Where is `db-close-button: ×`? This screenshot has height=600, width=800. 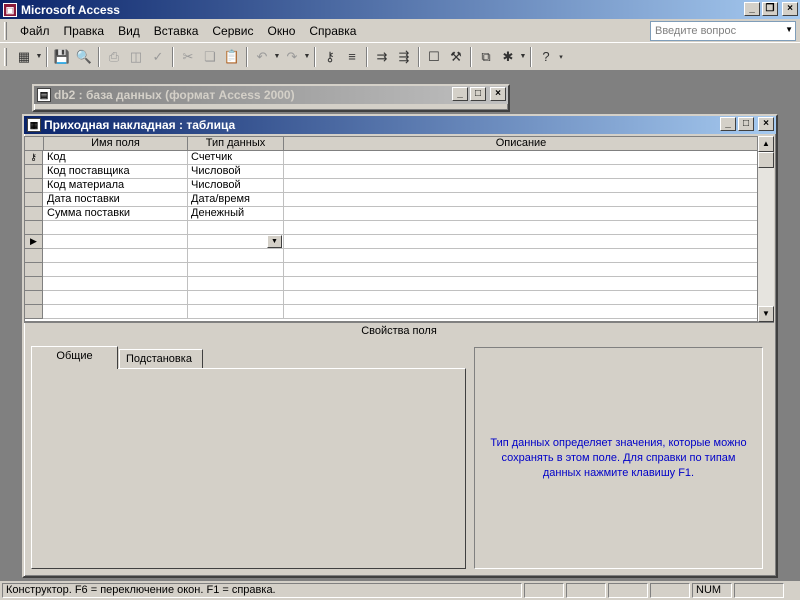 db-close-button: × is located at coordinates (498, 94).